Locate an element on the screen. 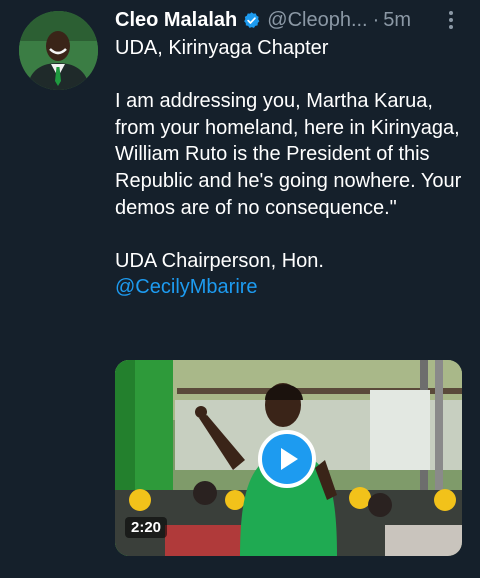 The height and width of the screenshot is (578, 480). tweet-line-chairperson: UDA Chairperson, Hon. is located at coordinates (219, 260).